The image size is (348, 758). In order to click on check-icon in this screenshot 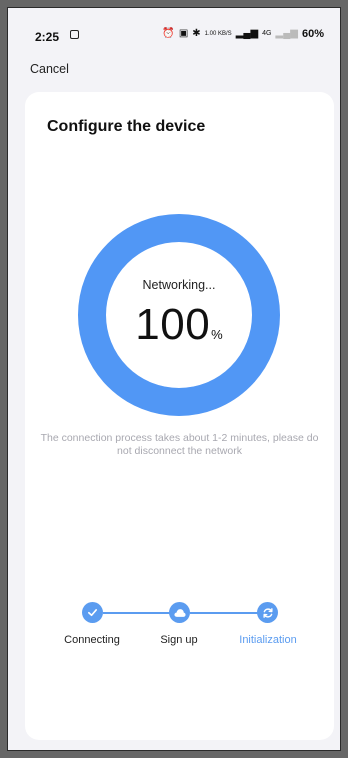, I will do `click(92, 613)`.